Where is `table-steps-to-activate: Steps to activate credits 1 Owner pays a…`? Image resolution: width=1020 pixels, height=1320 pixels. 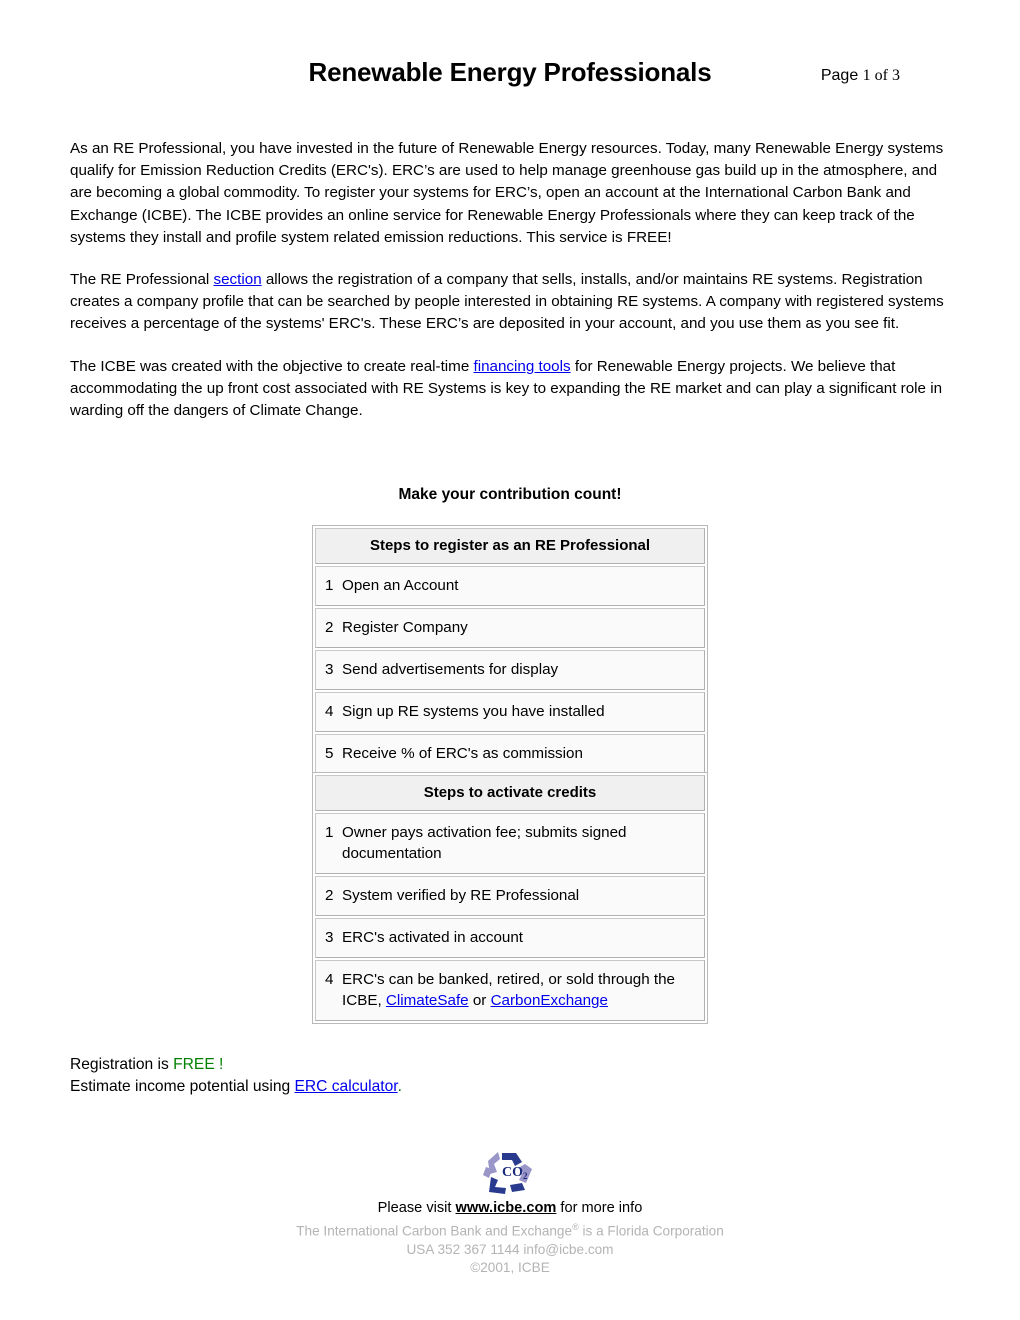 table-steps-to-activate: Steps to activate credits 1 Owner pays a… is located at coordinates (510, 898).